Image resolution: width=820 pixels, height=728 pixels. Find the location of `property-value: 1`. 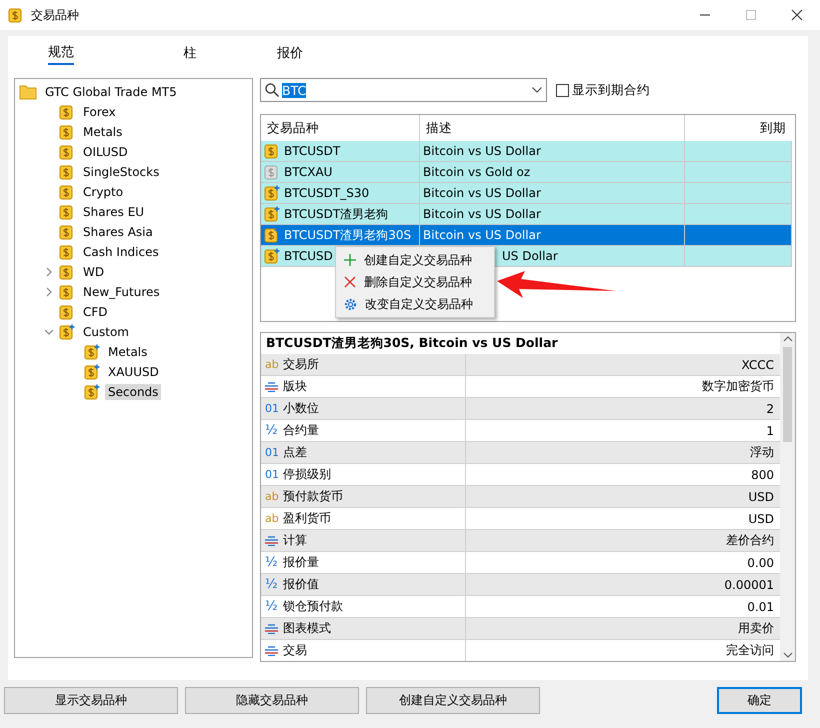

property-value: 1 is located at coordinates (770, 431).